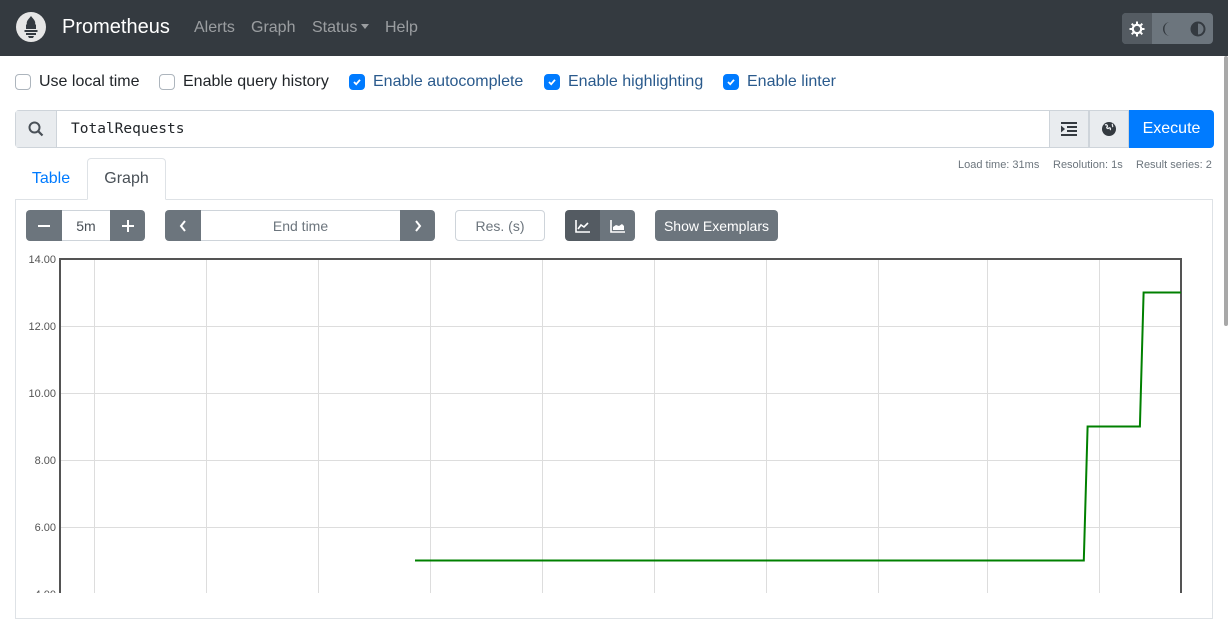 The height and width of the screenshot is (619, 1228). Describe the element at coordinates (45, 461) in the screenshot. I see `y-tick-label: 8.00` at that location.